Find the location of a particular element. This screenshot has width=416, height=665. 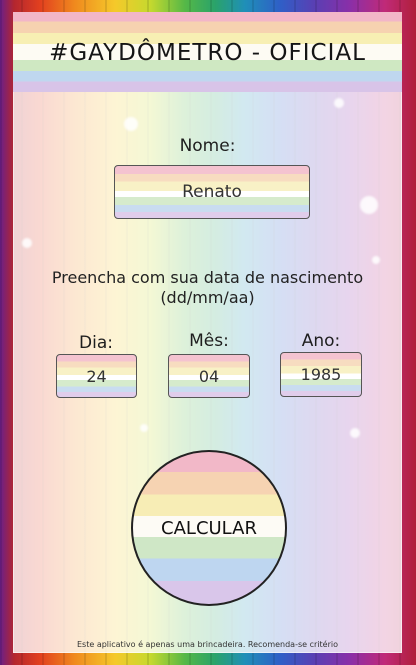

name-label: Nome: is located at coordinates (207, 146).